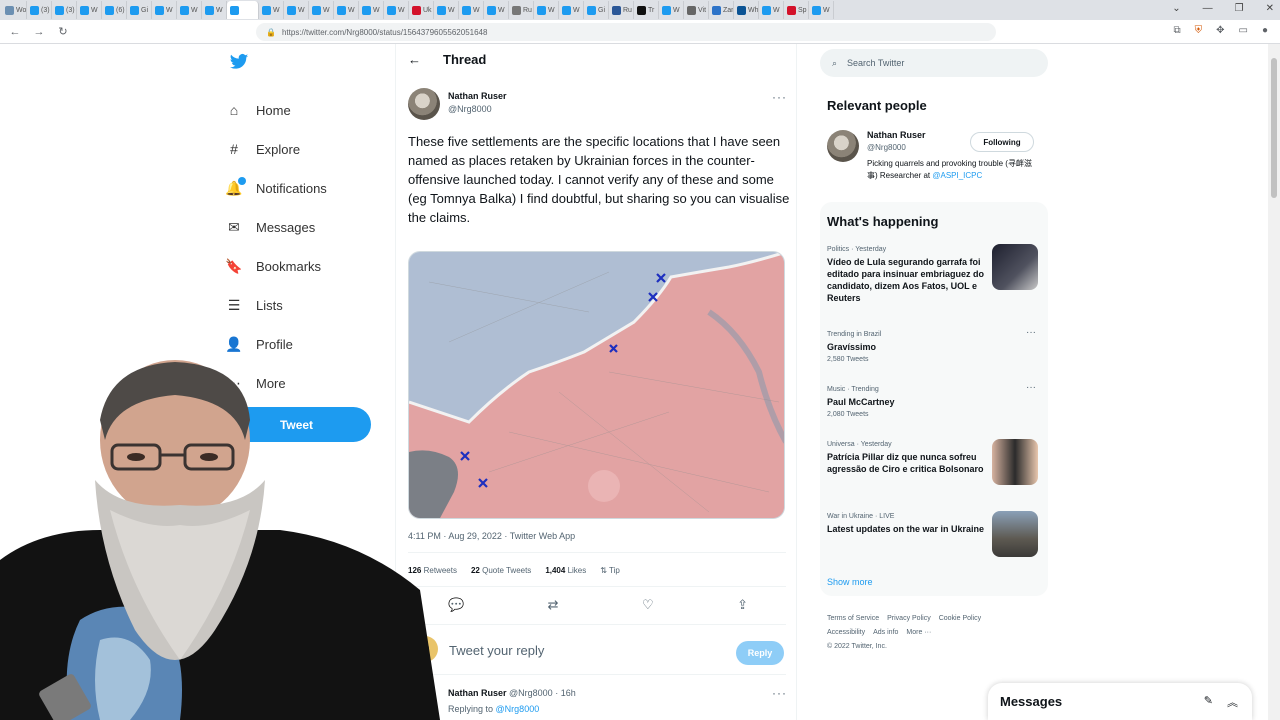  I want to click on footer-link: Accessibility, so click(846, 632).